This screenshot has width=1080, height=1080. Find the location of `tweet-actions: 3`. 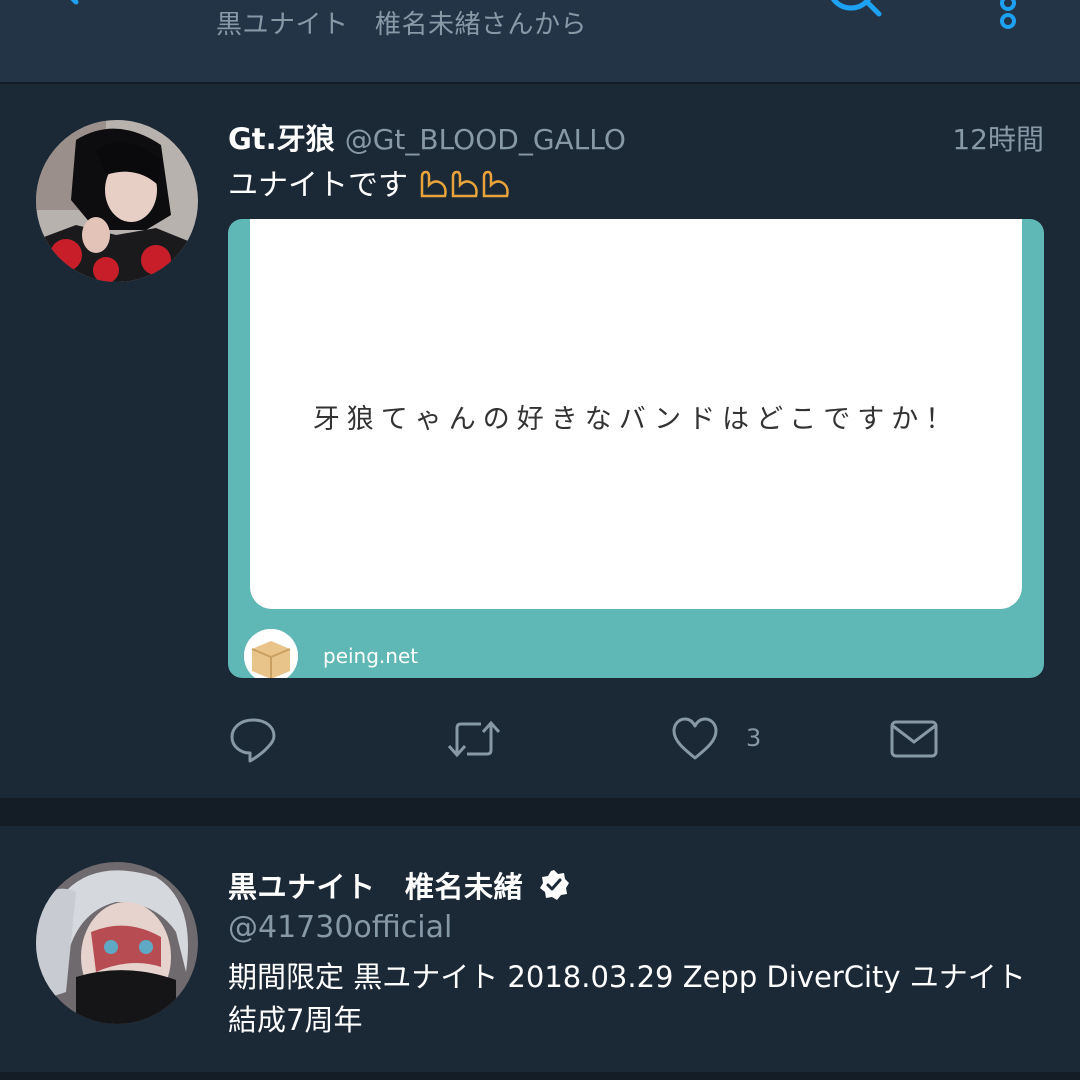

tweet-actions: 3 is located at coordinates (636, 739).